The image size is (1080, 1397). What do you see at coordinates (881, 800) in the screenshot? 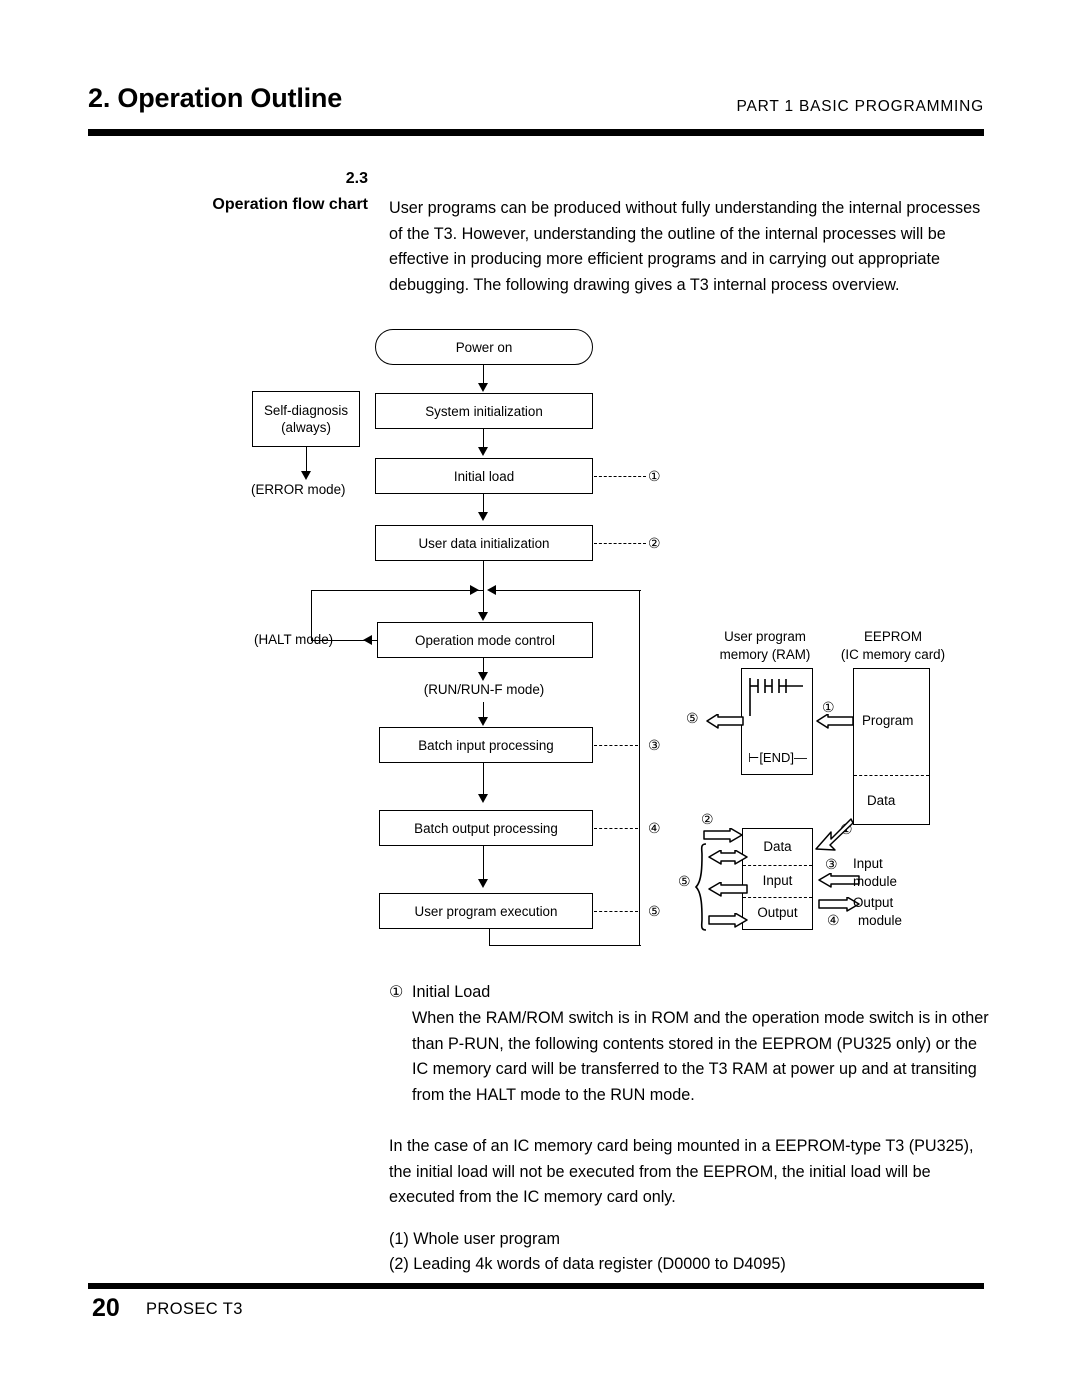
I see `eeprom-data-label: Data` at bounding box center [881, 800].